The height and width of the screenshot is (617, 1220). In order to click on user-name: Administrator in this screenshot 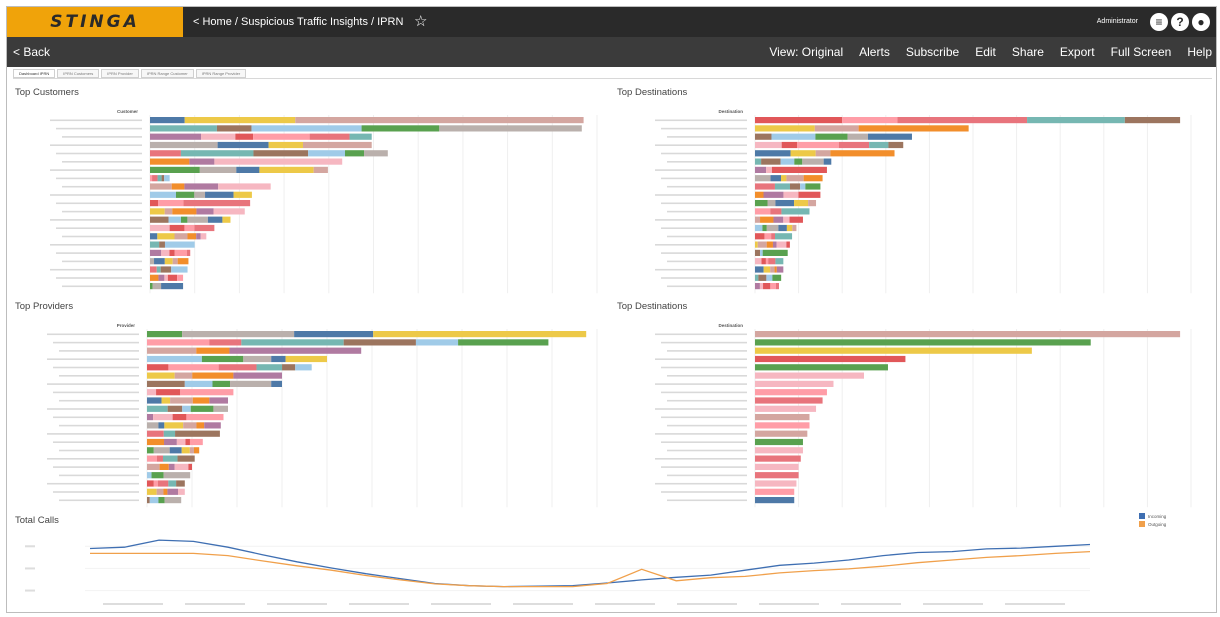, I will do `click(1117, 22)`.